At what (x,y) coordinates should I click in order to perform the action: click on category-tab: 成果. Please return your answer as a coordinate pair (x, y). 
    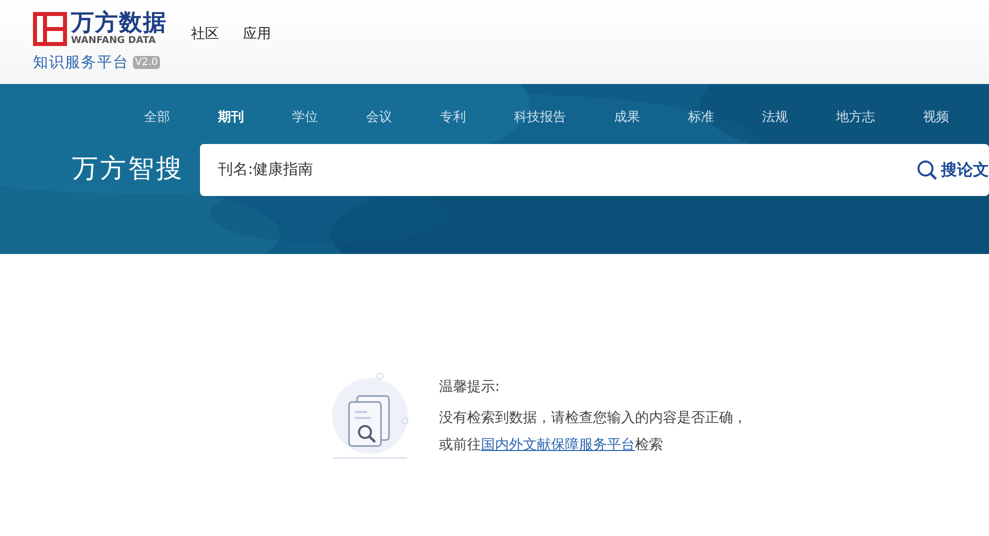
    Looking at the image, I should click on (627, 118).